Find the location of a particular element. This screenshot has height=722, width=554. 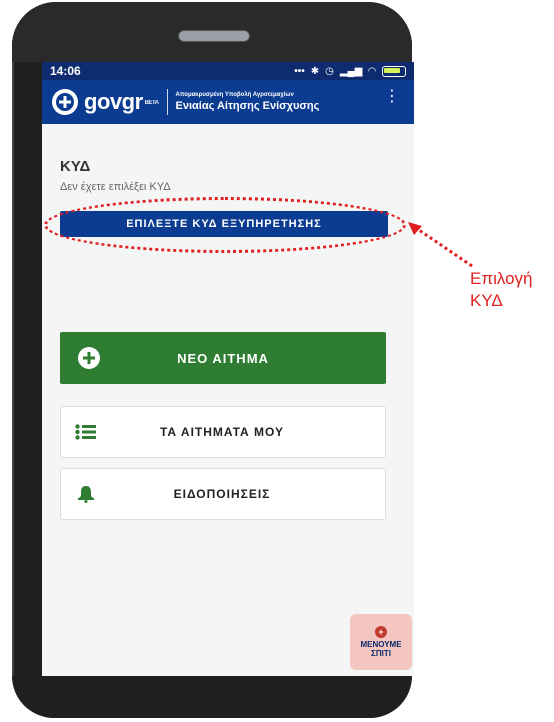

my-requests-button: ΤΑ ΑΙΤΗΜΑΤΑ ΜΟΥ is located at coordinates (223, 432).